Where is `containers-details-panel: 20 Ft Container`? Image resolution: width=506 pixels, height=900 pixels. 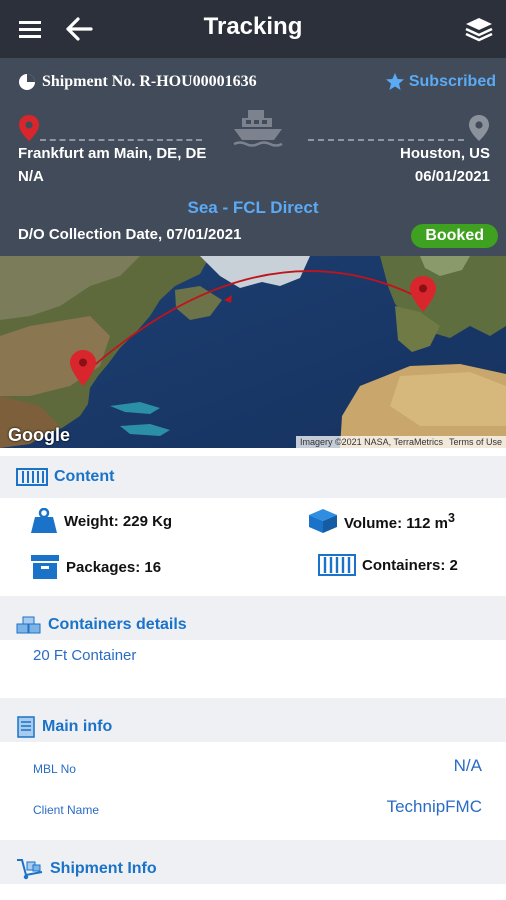 containers-details-panel: 20 Ft Container is located at coordinates (253, 669).